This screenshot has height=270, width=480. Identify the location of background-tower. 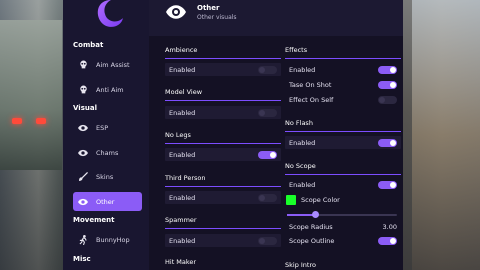
(446, 135).